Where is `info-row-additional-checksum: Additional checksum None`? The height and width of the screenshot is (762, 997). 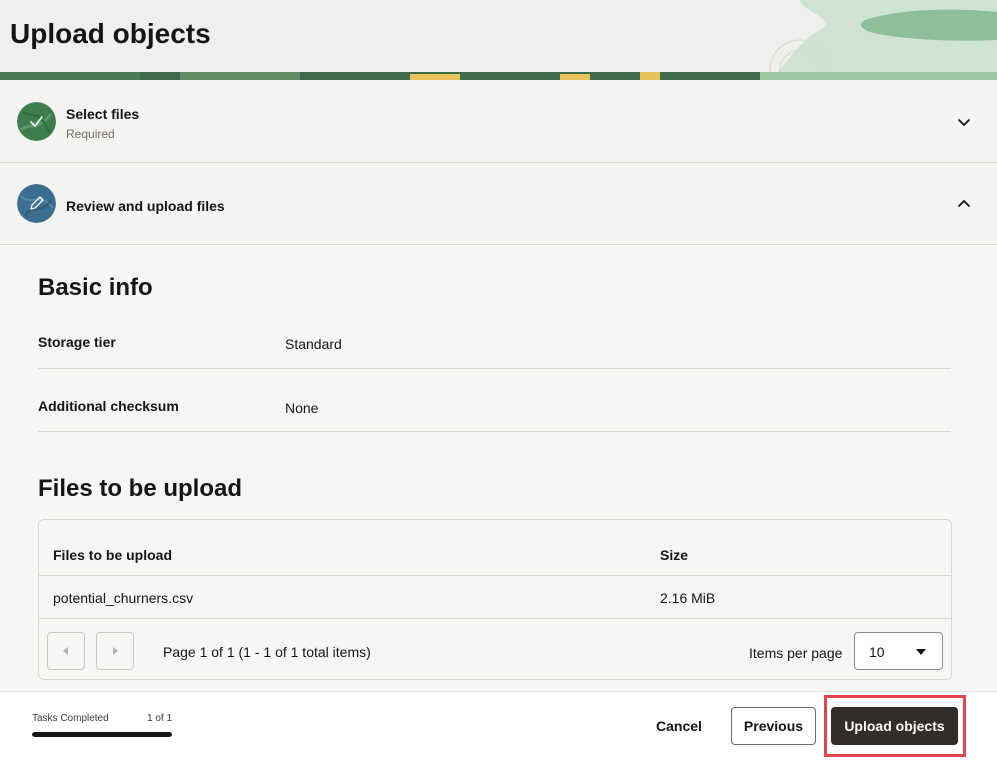 info-row-additional-checksum: Additional checksum None is located at coordinates (494, 400).